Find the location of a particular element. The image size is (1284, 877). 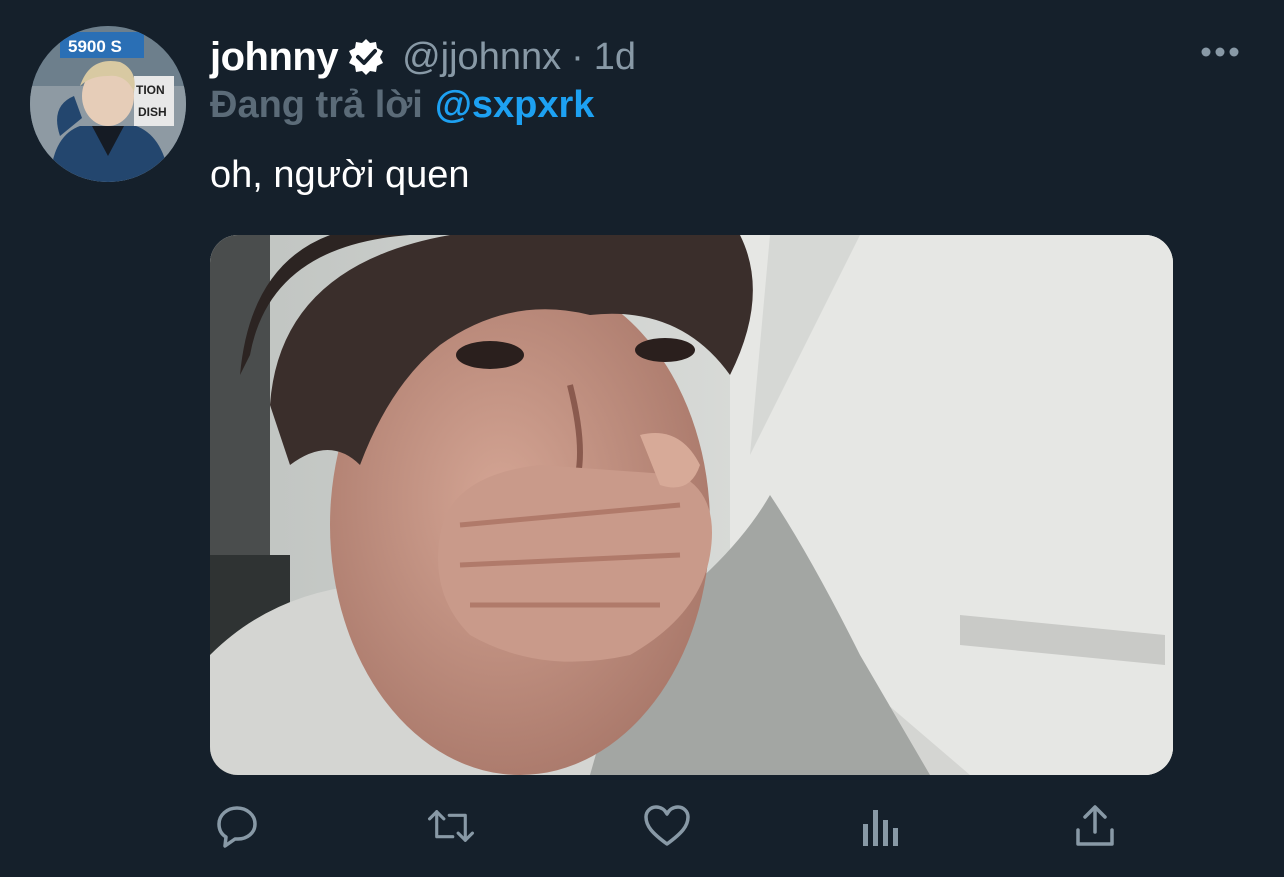

avatar: 5900 S TION DISH is located at coordinates (108, 104).